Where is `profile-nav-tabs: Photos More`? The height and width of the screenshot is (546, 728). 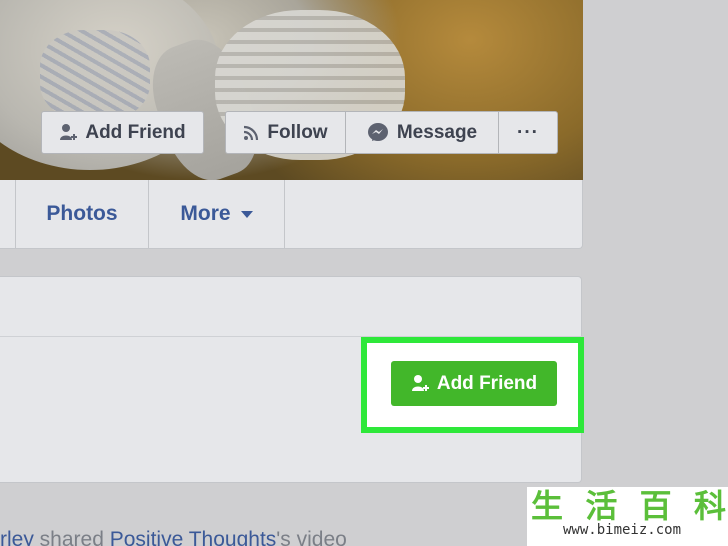 profile-nav-tabs: Photos More is located at coordinates (291, 214).